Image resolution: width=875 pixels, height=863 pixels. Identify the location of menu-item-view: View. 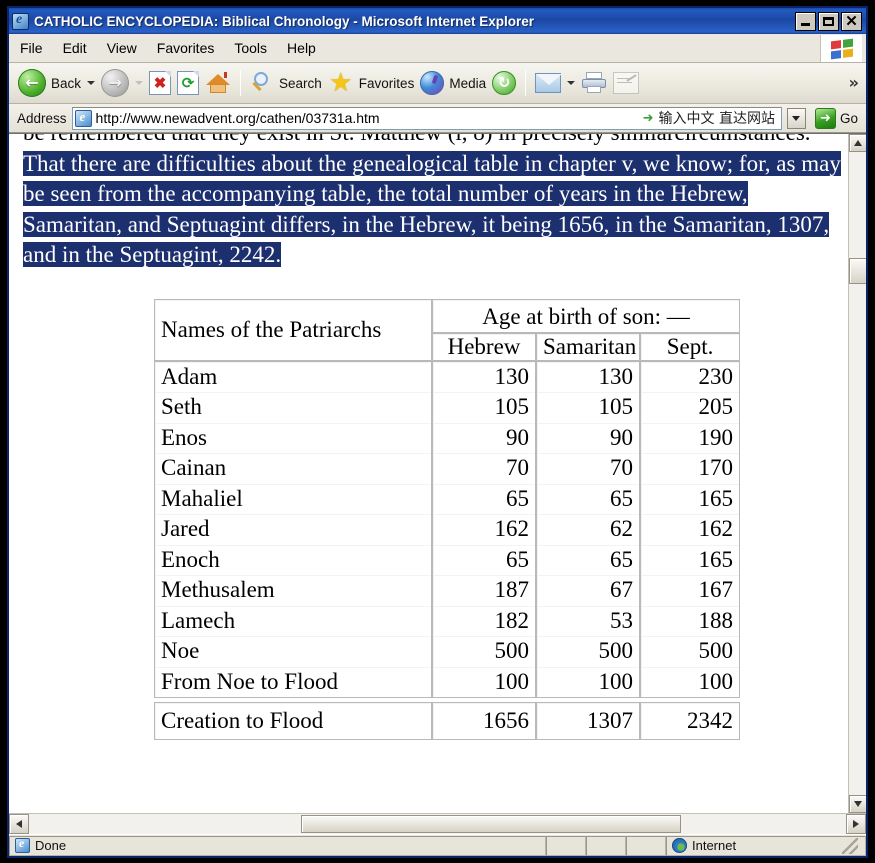
(122, 48).